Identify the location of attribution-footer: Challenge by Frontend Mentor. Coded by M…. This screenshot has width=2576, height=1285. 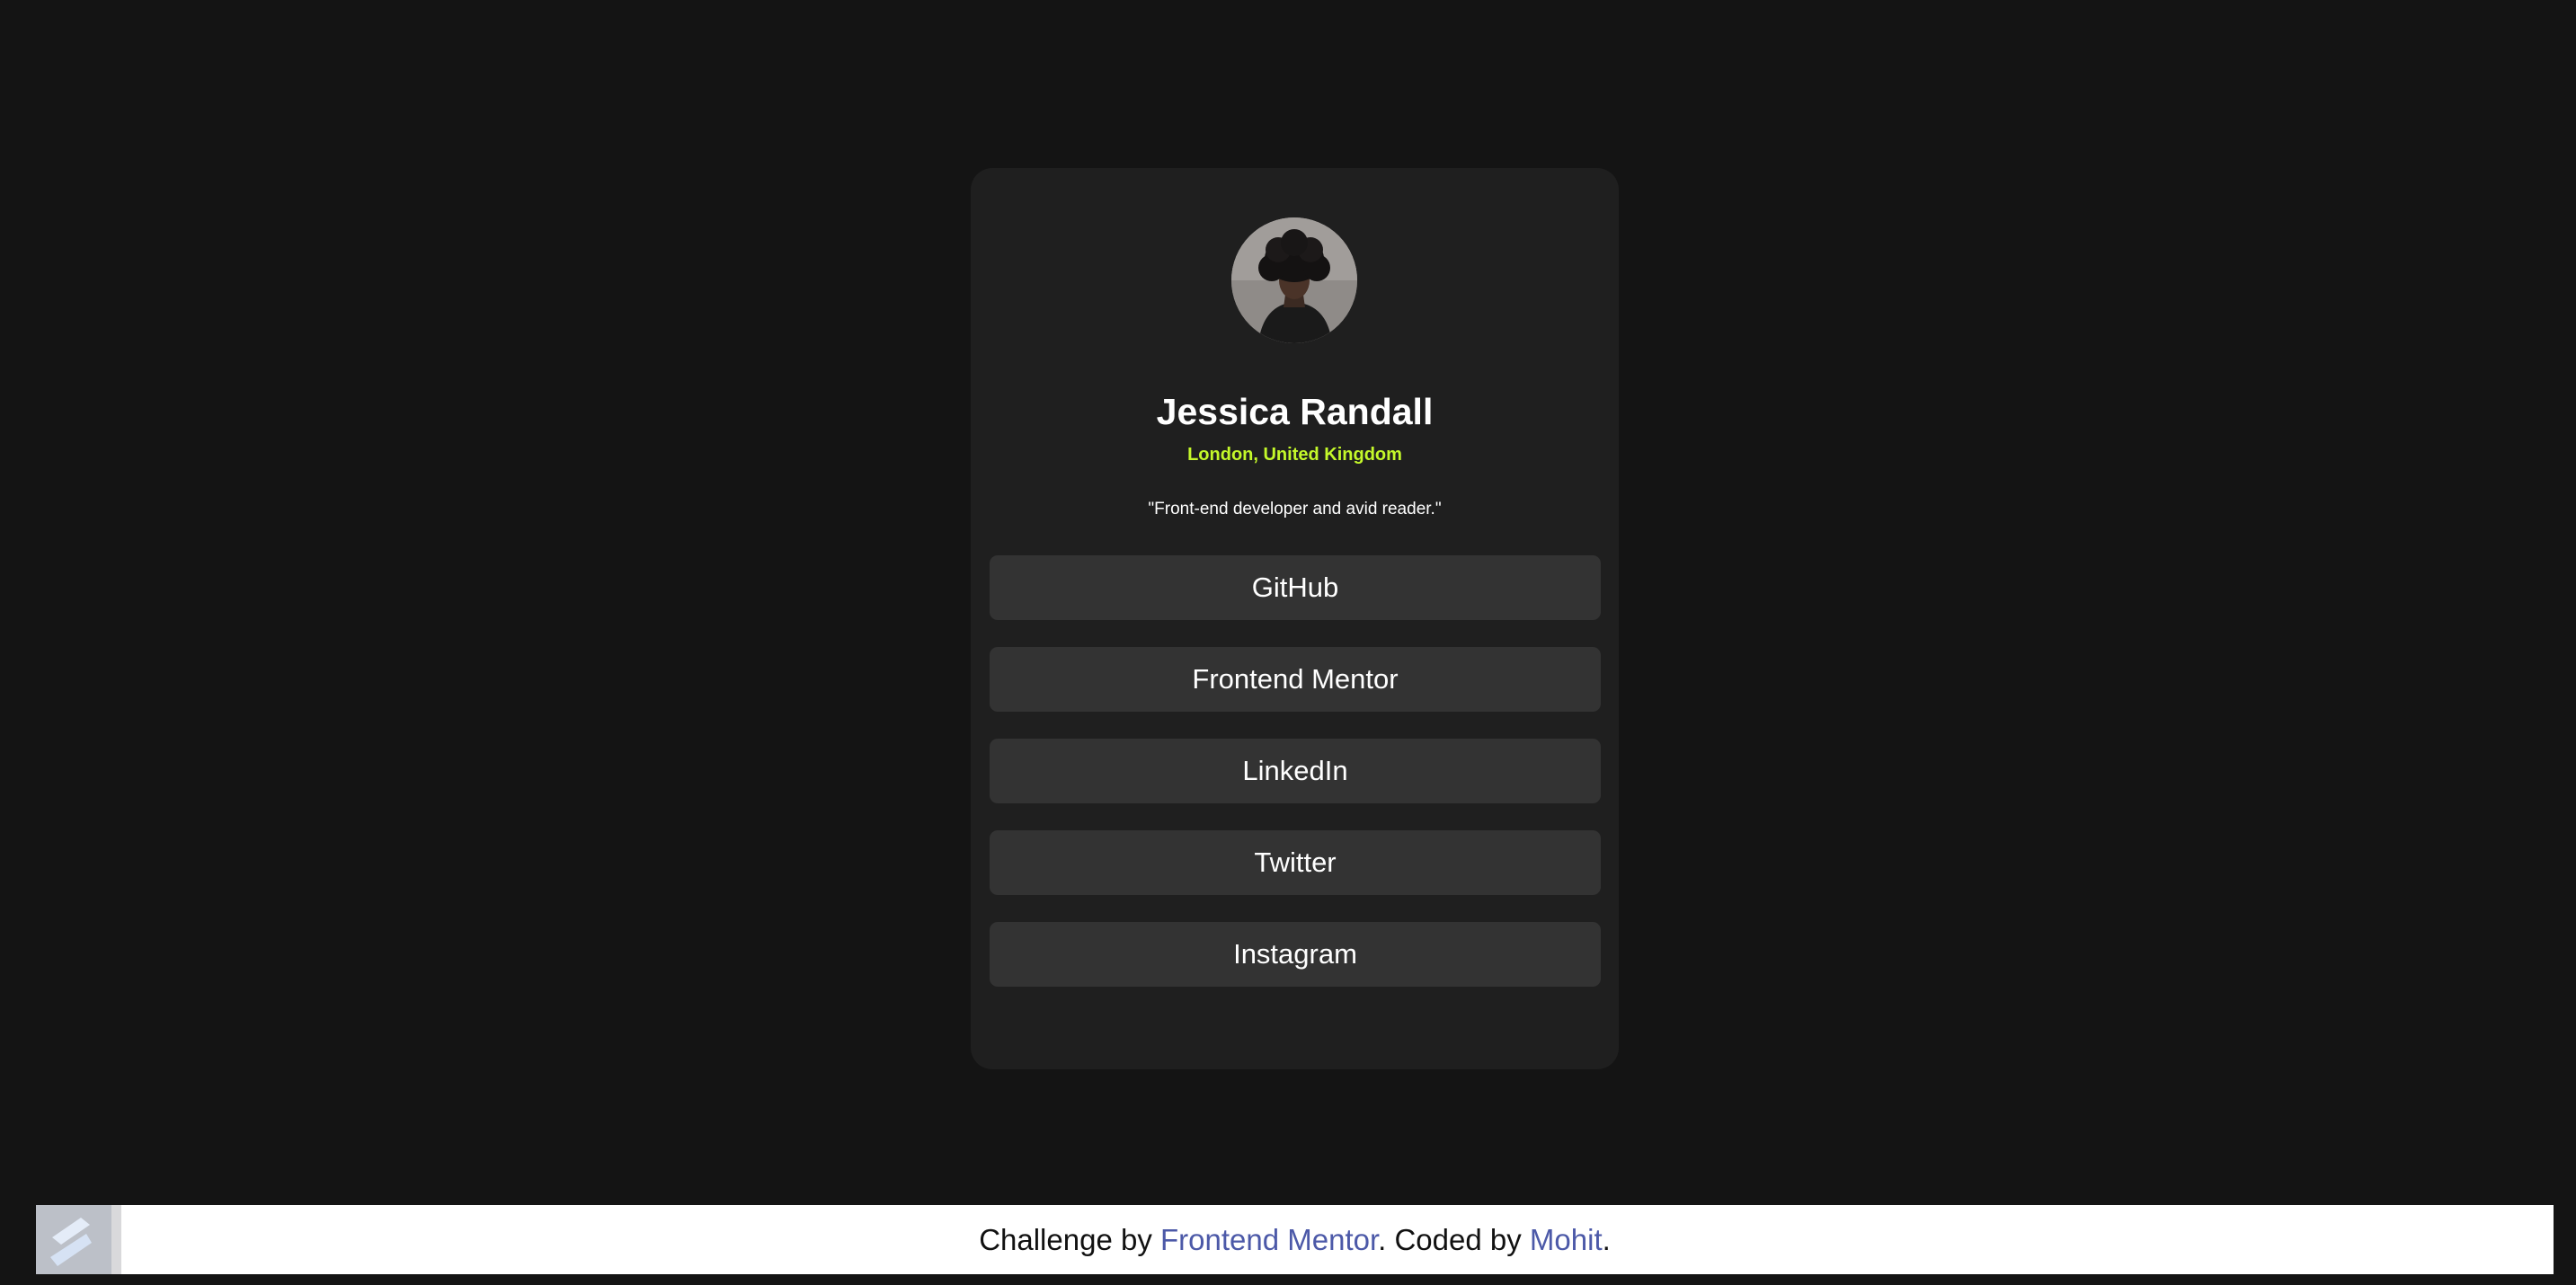
(1295, 1240).